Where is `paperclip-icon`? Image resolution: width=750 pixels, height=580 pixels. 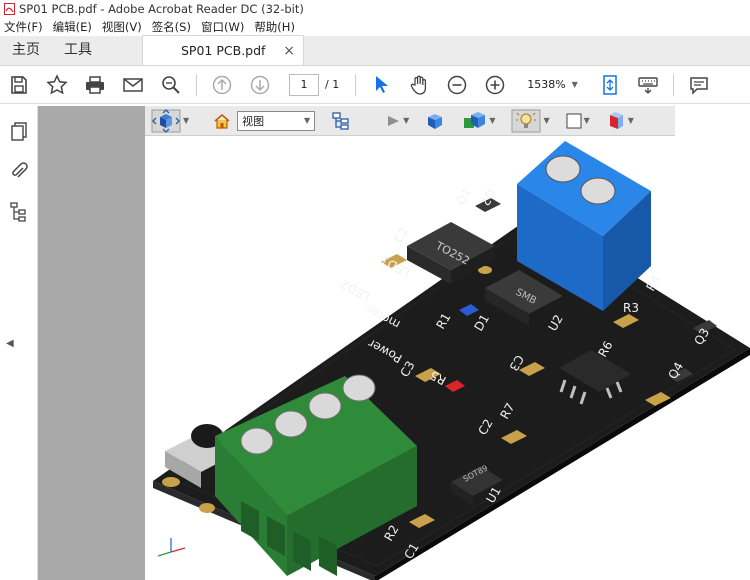
paperclip-icon is located at coordinates (20, 170).